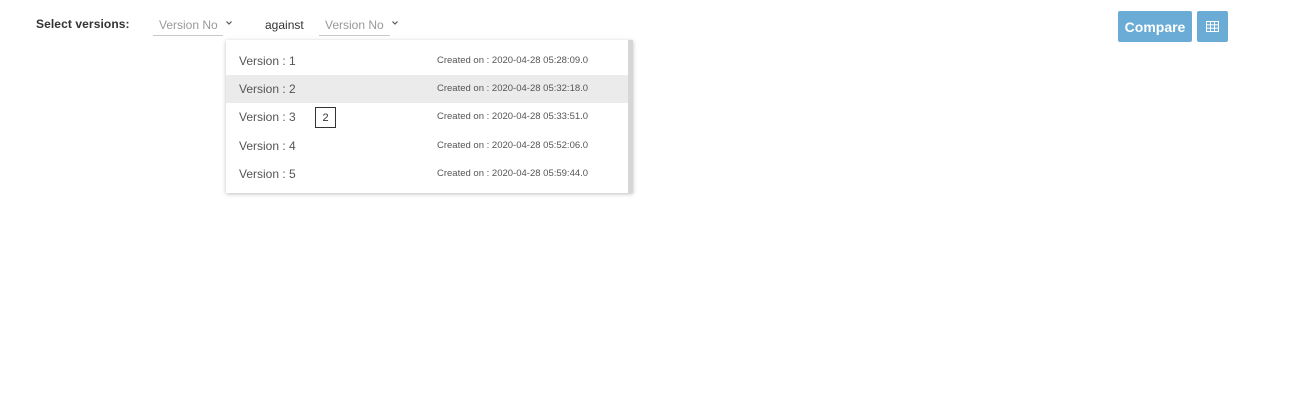  I want to click on option-version-label: Version : 2, so click(267, 89).